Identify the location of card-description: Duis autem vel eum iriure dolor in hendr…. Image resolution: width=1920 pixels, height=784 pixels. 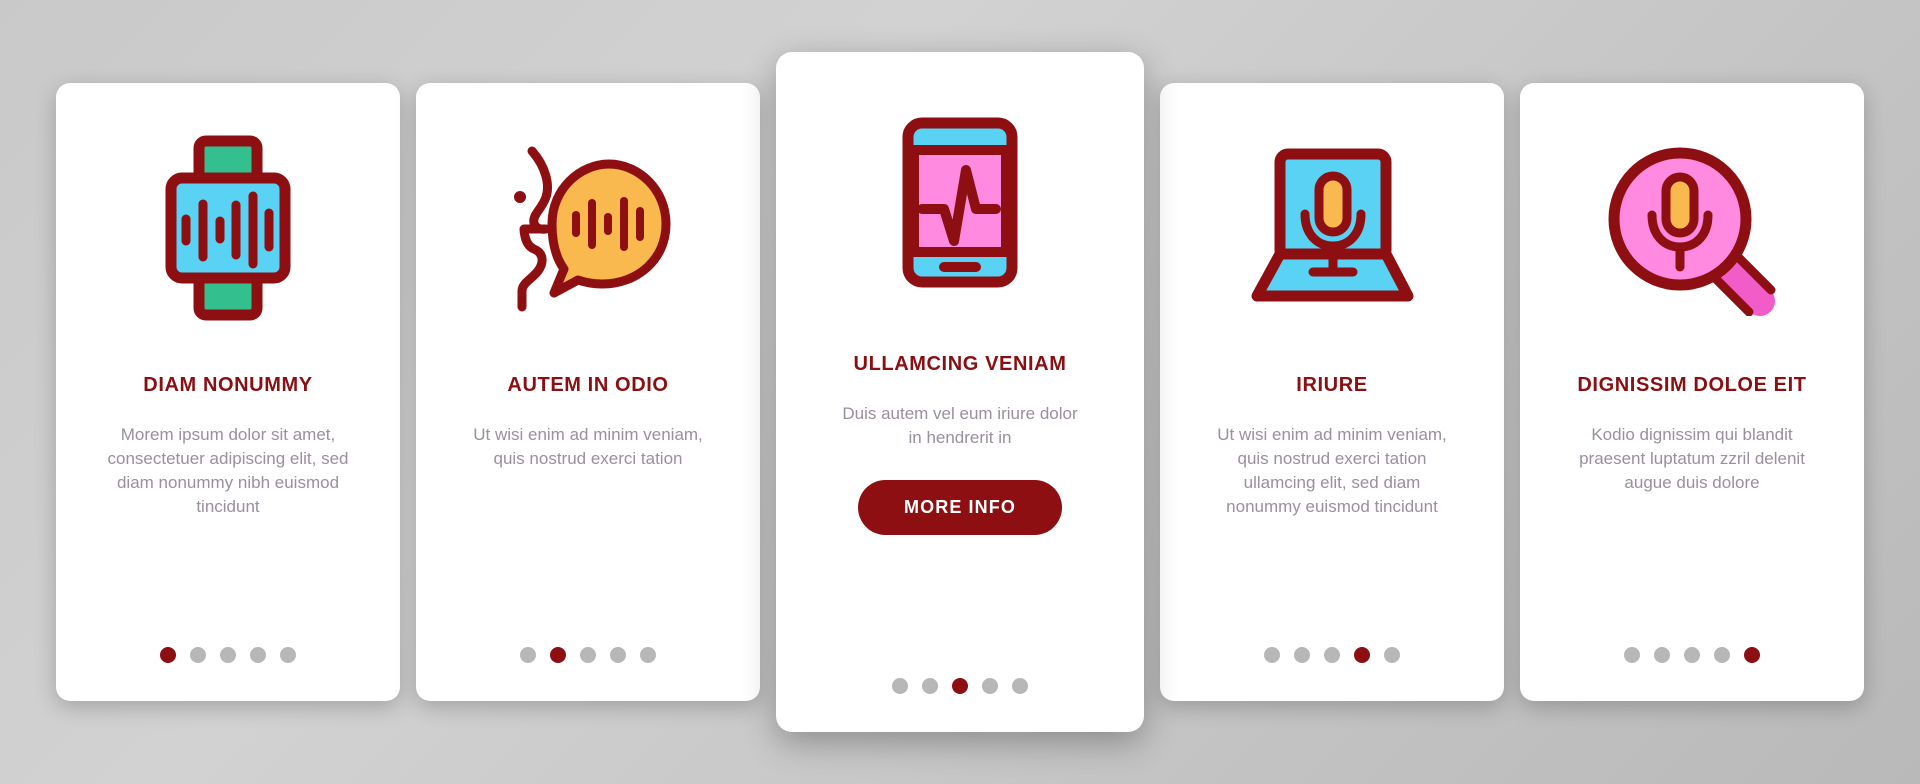
(960, 426).